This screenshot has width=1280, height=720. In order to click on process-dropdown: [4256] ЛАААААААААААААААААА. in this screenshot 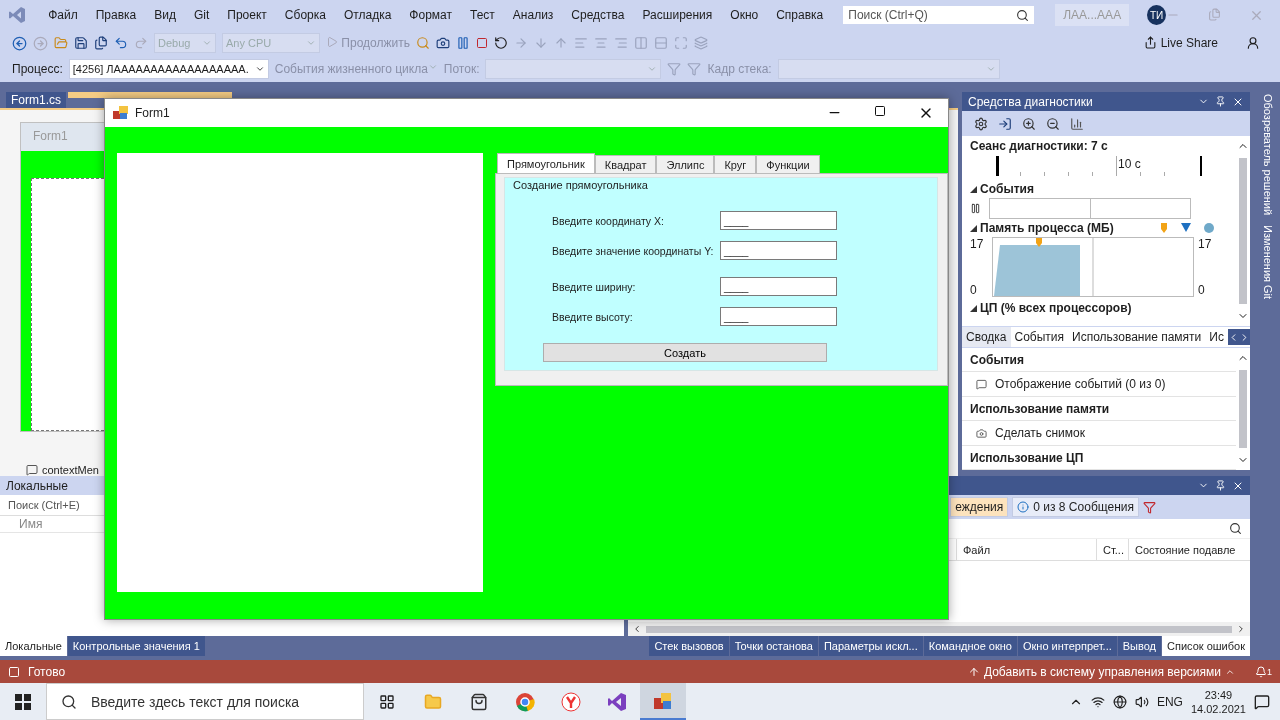, I will do `click(168, 69)`.